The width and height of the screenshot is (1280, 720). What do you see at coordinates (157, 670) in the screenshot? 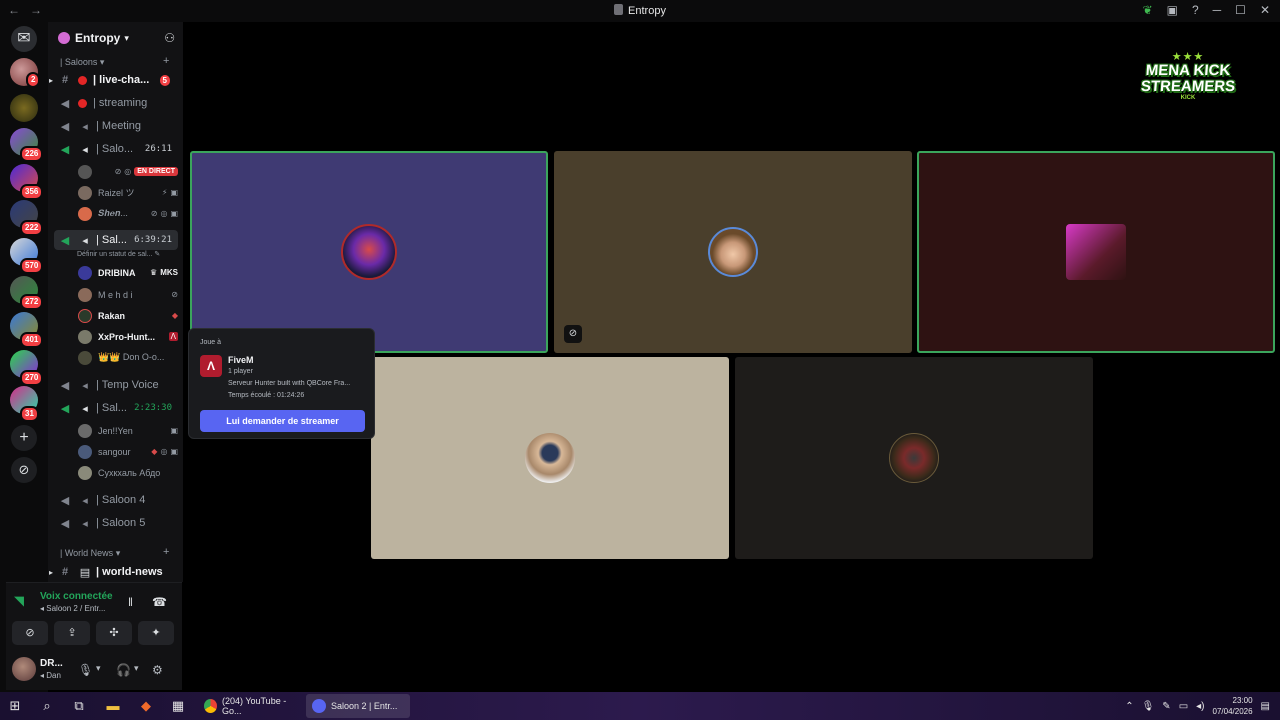
I see `settings-gear-icon: ⚙` at bounding box center [157, 670].